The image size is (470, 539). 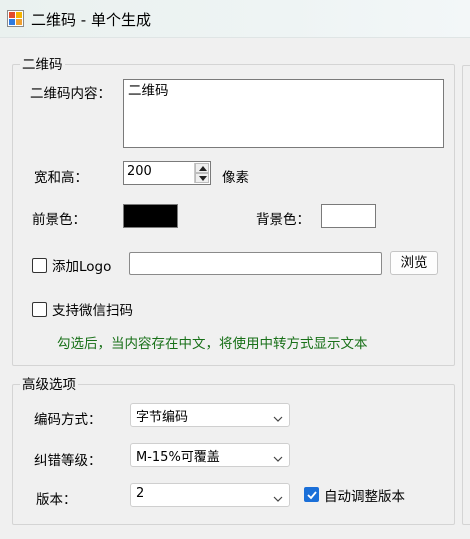 What do you see at coordinates (283, 220) in the screenshot?
I see `bg-color-label: 背景色：` at bounding box center [283, 220].